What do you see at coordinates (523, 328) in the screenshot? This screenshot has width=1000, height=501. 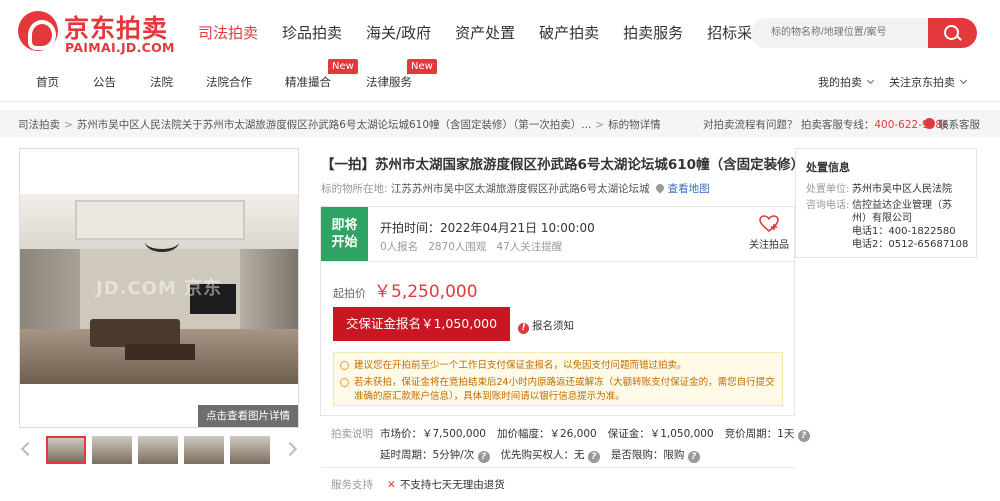 I see `alert-icon: !` at bounding box center [523, 328].